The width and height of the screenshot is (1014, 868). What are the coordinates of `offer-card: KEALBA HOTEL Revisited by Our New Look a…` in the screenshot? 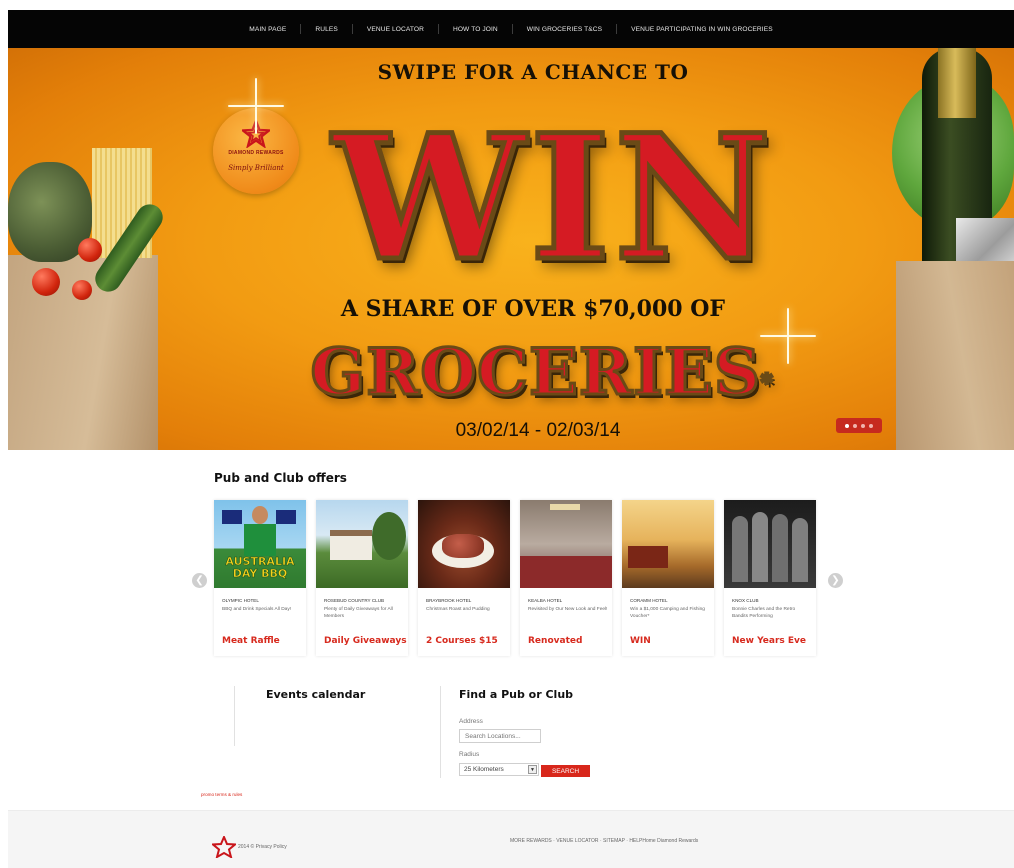 It's located at (566, 578).